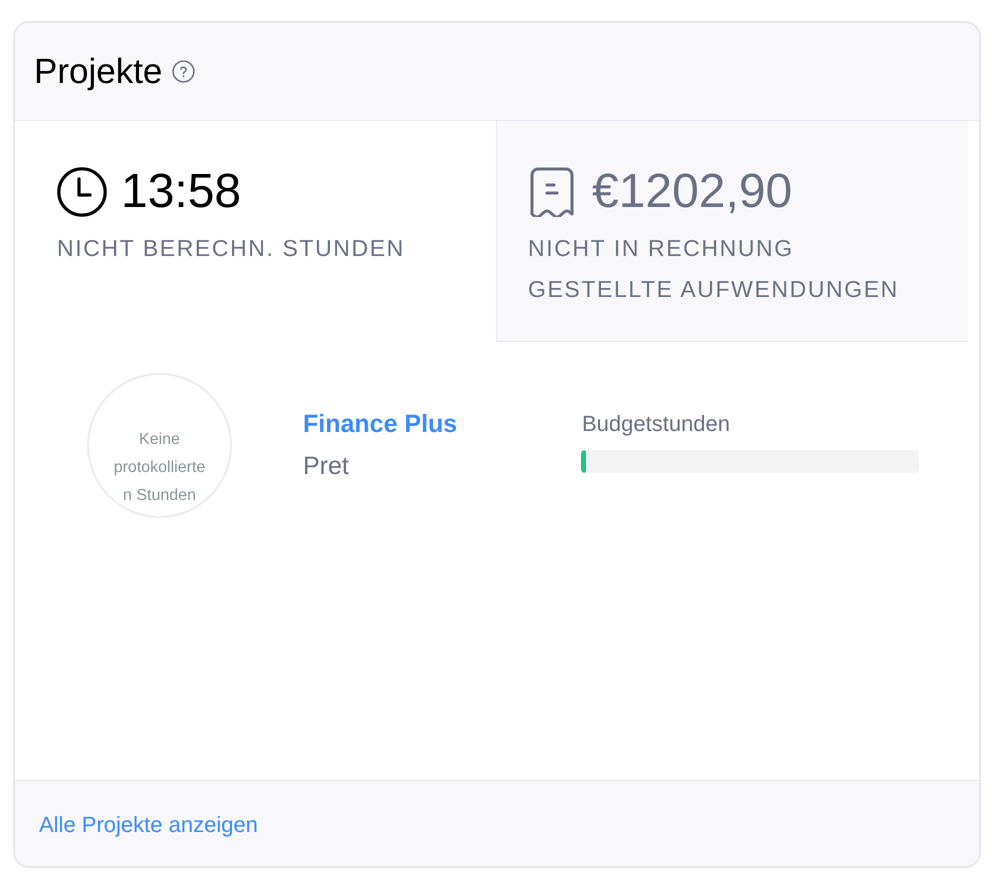  I want to click on receipt-icon, so click(552, 192).